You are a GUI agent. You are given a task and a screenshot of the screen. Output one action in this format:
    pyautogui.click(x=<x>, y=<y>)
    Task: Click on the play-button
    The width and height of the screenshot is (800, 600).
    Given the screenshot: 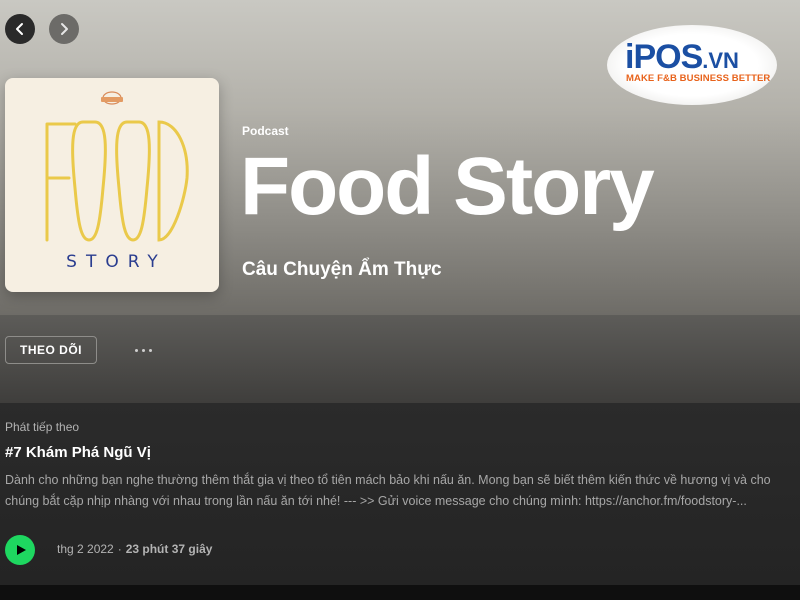 What is the action you would take?
    pyautogui.click(x=20, y=550)
    